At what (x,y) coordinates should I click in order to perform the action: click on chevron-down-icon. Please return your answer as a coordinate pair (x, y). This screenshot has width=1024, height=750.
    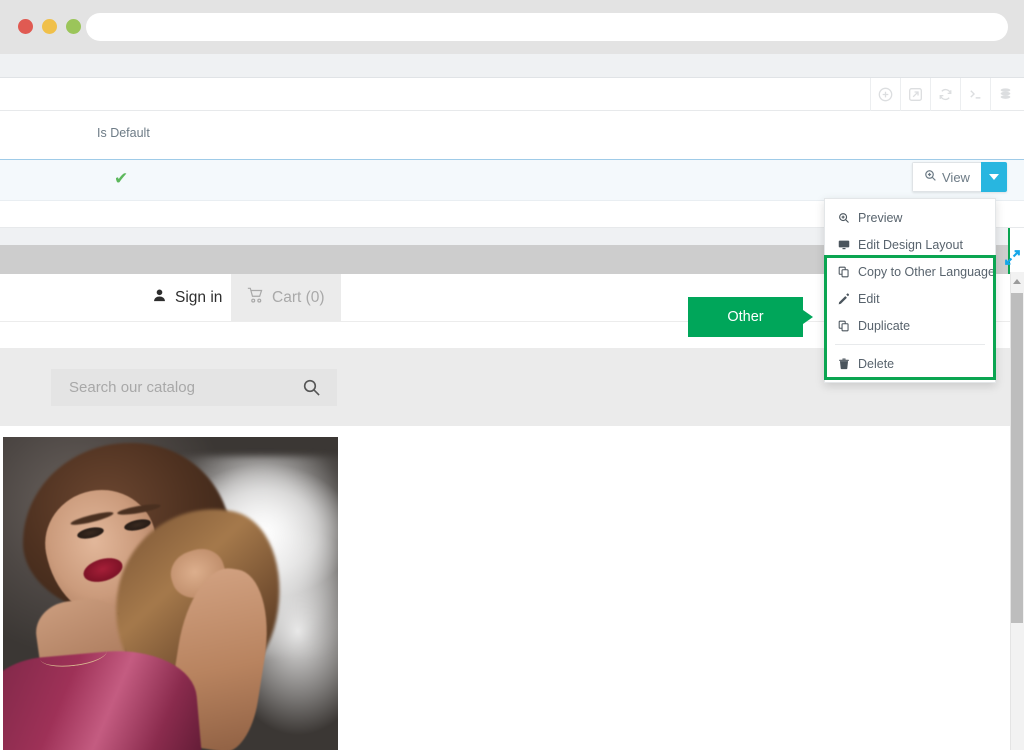
    Looking at the image, I should click on (993, 177).